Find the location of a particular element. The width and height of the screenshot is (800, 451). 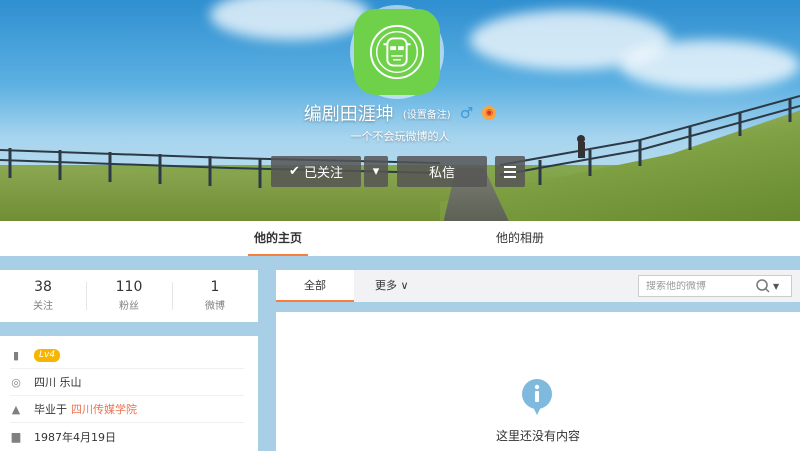

graduation-cap-icon: ▲ is located at coordinates (16, 409).